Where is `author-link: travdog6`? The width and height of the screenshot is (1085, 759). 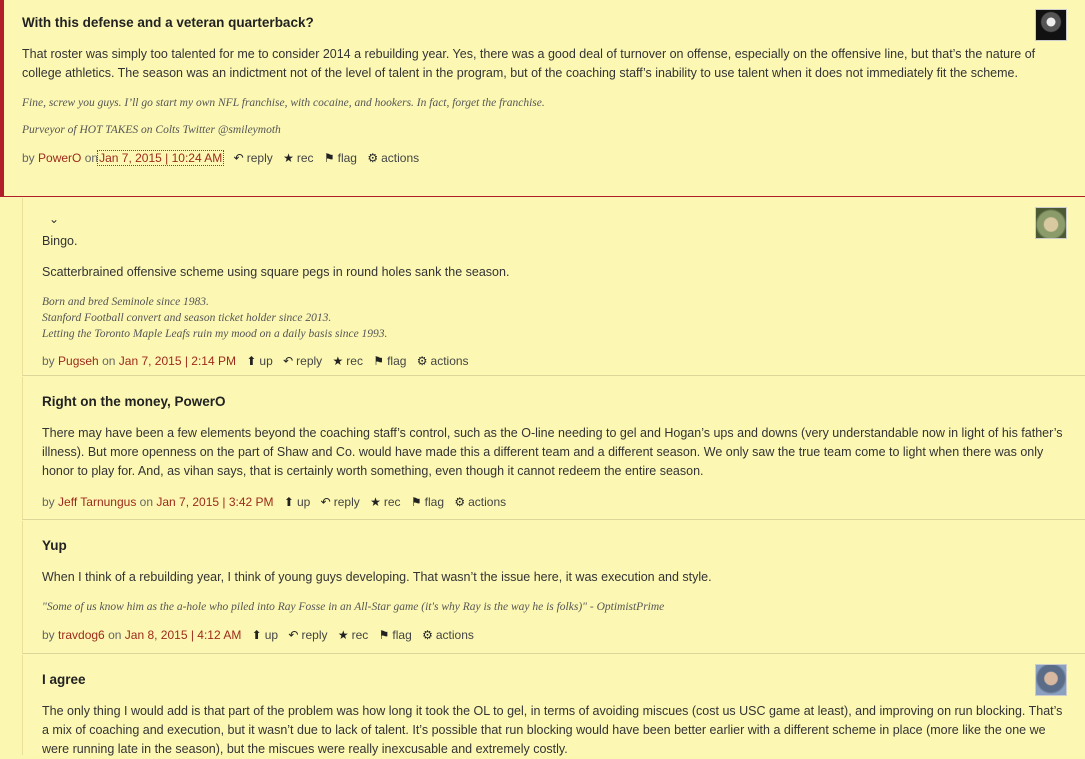
author-link: travdog6 is located at coordinates (81, 635).